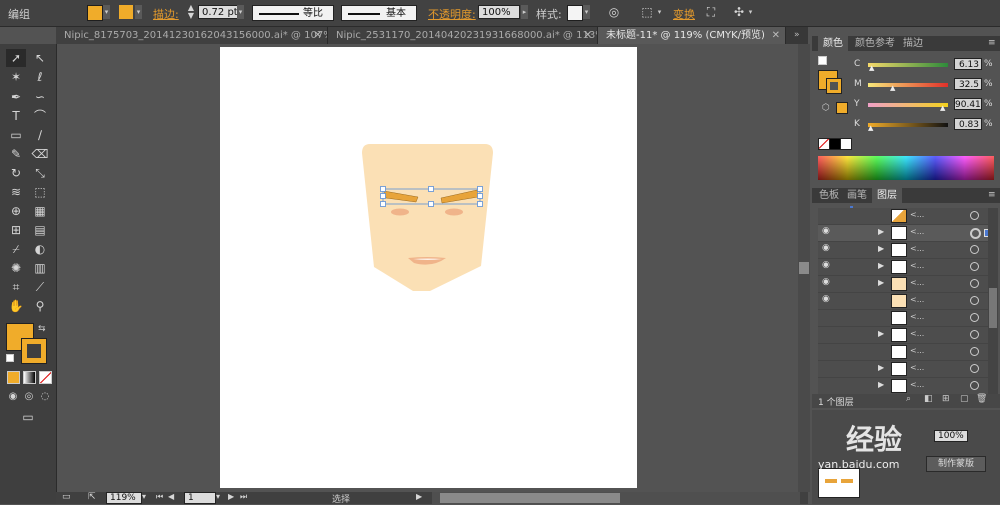  I want to click on horizontal-scroll-thumb, so click(530, 498).